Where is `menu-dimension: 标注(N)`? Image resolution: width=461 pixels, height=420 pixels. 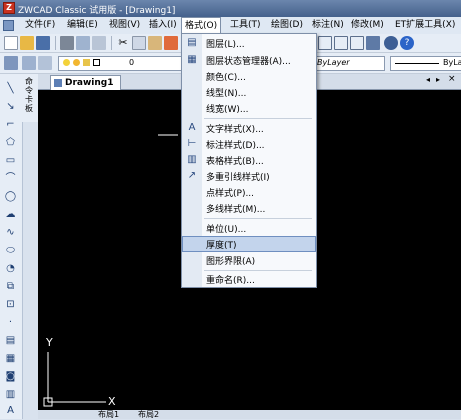
menu-dimension: 标注(N) is located at coordinates (328, 25).